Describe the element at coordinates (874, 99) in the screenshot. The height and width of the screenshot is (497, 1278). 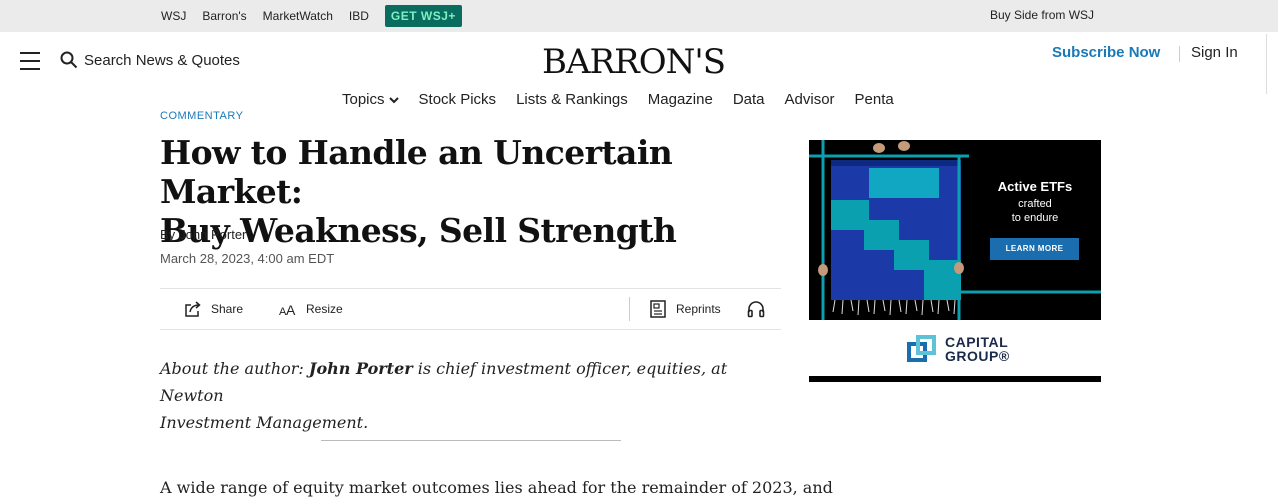
I see `nav-penta: Penta` at that location.